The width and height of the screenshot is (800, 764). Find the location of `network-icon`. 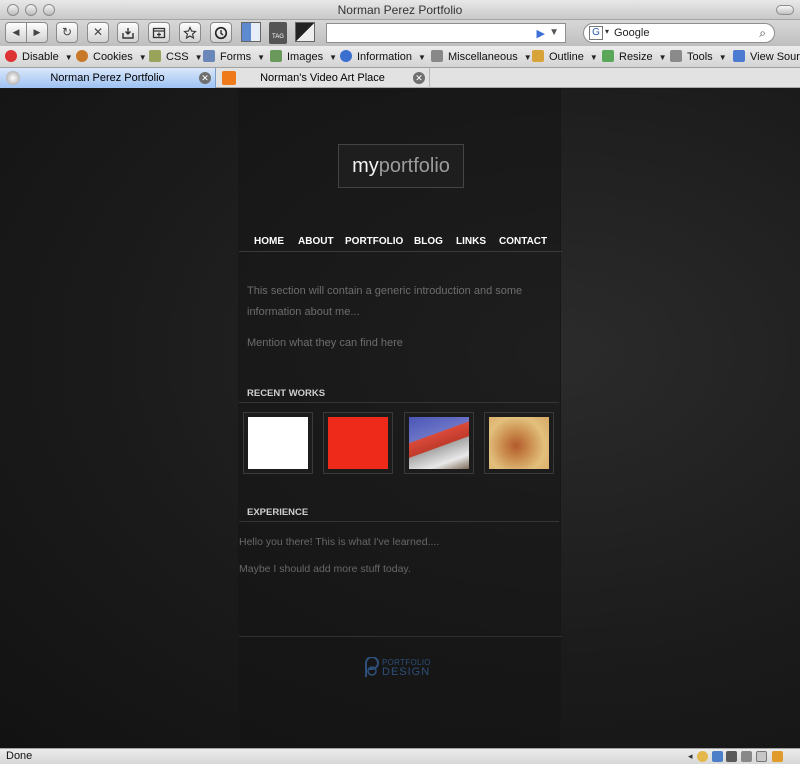

network-icon is located at coordinates (717, 756).